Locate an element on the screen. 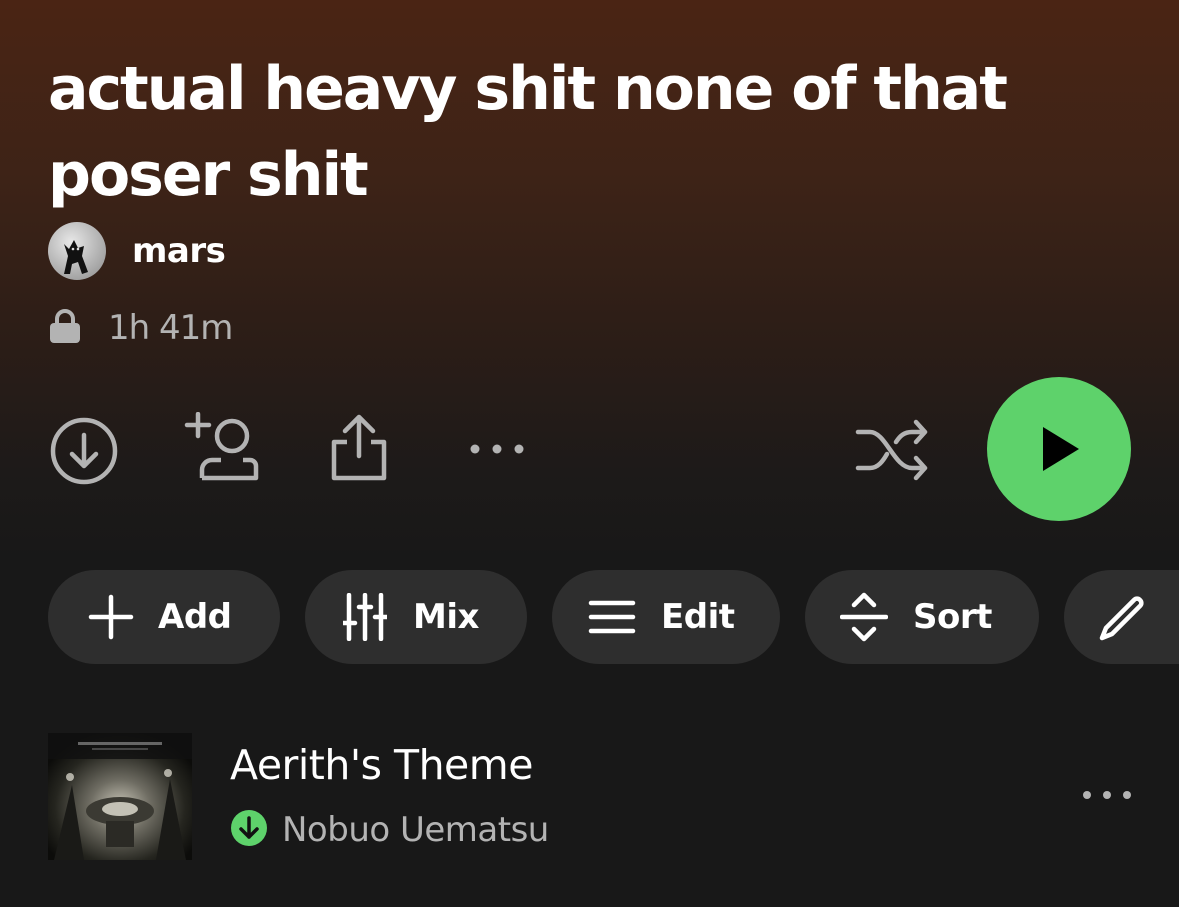  playlist-duration: 1h 41m is located at coordinates (170, 328).